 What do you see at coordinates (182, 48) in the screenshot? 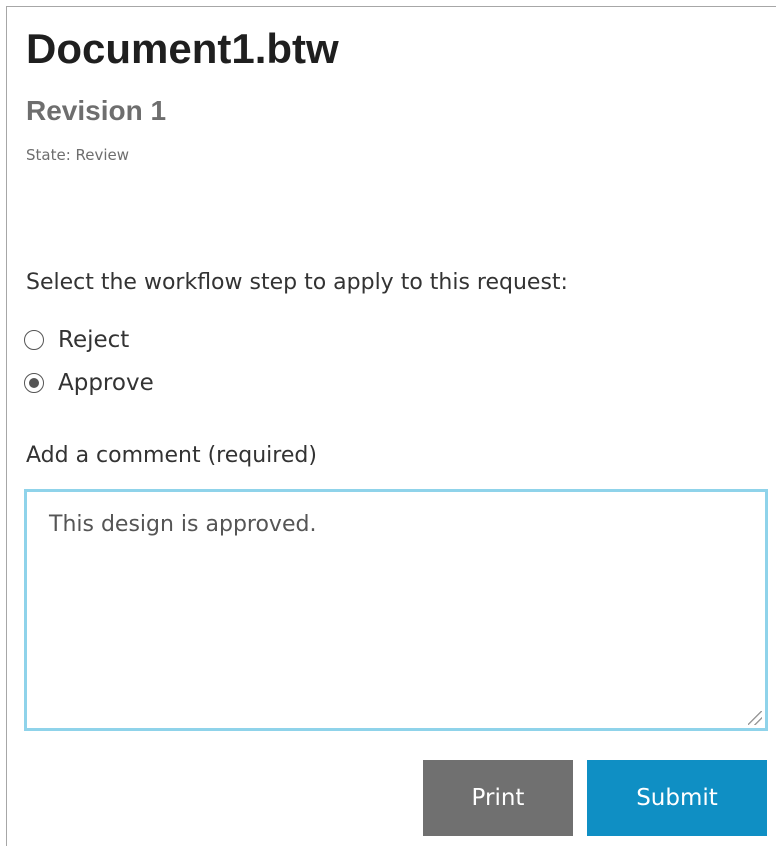
I see `document-title: Document1.btw` at bounding box center [182, 48].